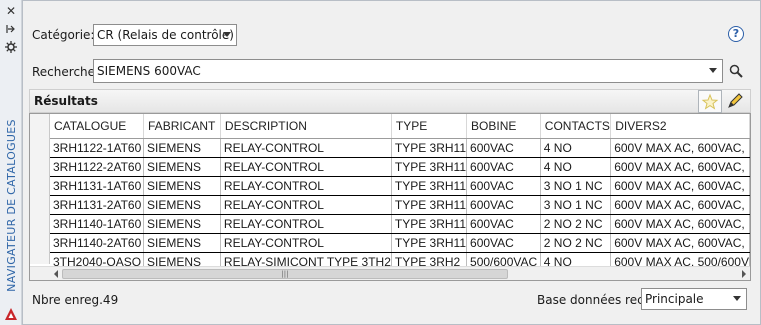  What do you see at coordinates (56, 274) in the screenshot?
I see `scroll-left-icon` at bounding box center [56, 274].